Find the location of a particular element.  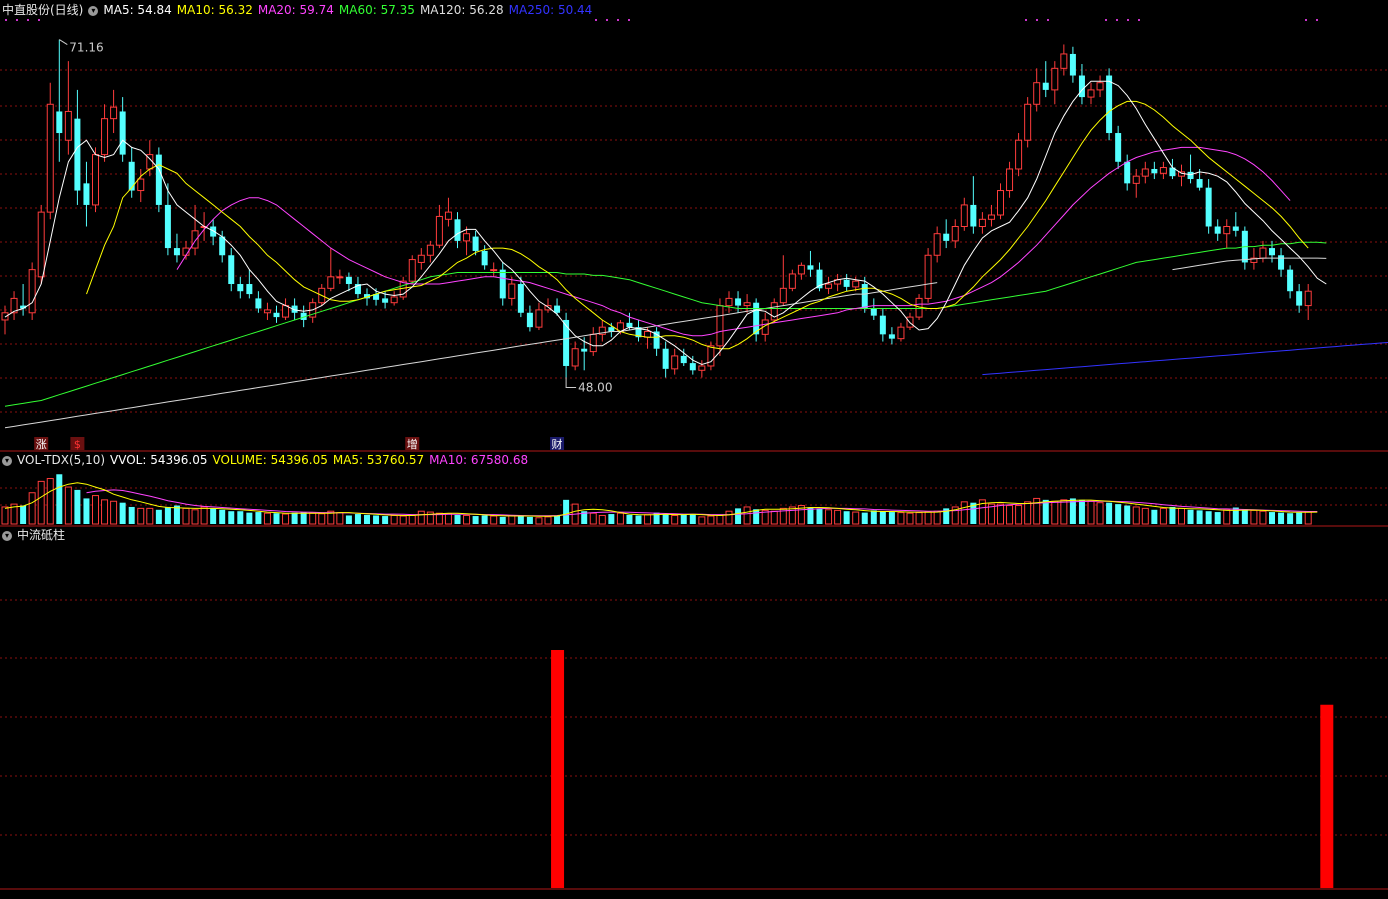

indicator-panel is located at coordinates (942, 769).